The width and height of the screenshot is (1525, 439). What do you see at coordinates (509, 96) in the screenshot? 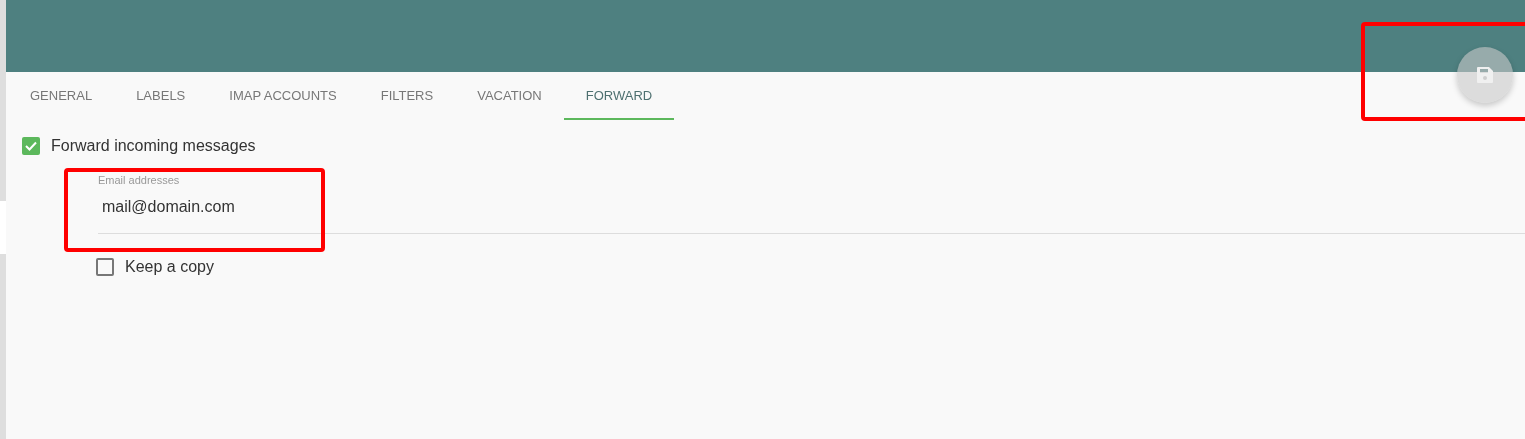
I see `tab: VACATION` at bounding box center [509, 96].